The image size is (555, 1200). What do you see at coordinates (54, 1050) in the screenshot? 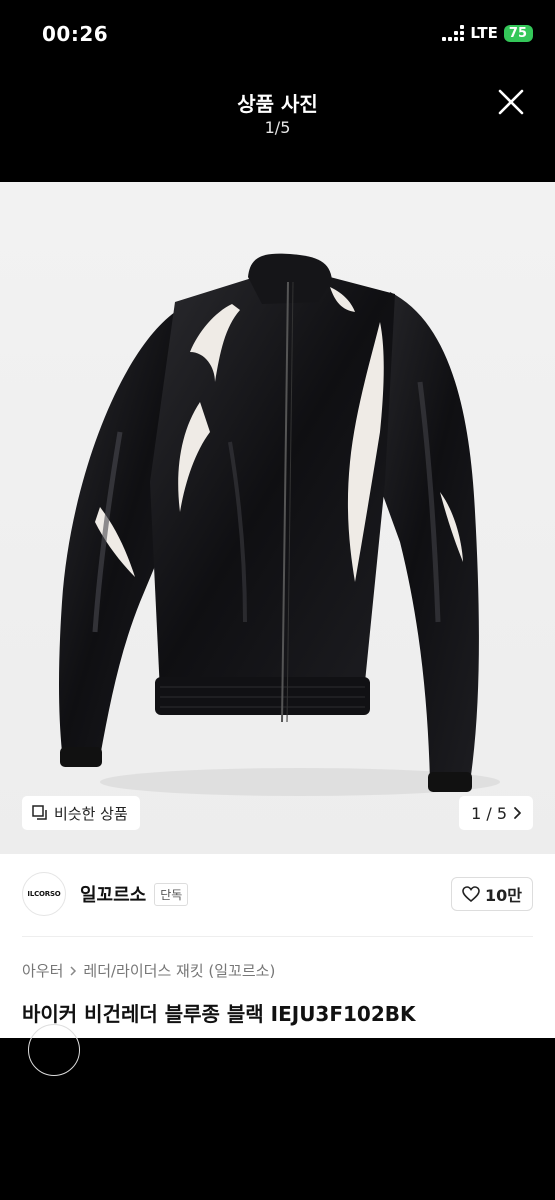
I see `avatar` at bounding box center [54, 1050].